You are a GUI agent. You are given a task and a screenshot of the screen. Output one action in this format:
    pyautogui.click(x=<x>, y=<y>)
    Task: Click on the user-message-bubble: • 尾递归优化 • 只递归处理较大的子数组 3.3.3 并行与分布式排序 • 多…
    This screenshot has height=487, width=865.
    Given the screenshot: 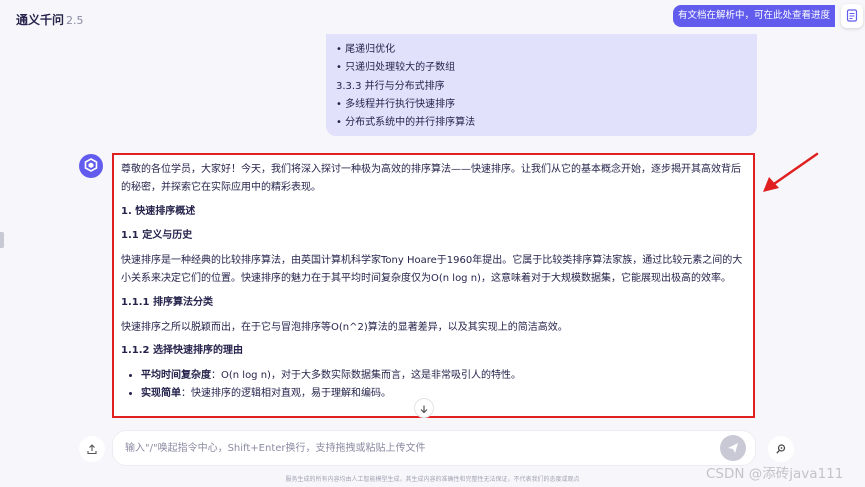 What is the action you would take?
    pyautogui.click(x=541, y=85)
    